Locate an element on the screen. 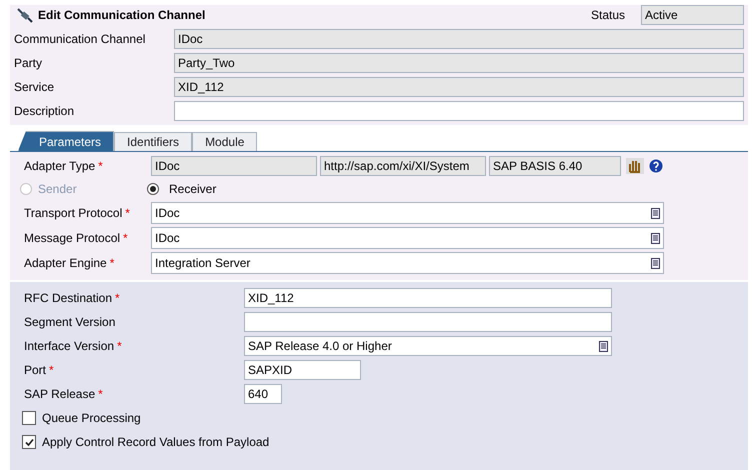 The image size is (754, 470). field-label: Adapter Engine * is located at coordinates (69, 263).